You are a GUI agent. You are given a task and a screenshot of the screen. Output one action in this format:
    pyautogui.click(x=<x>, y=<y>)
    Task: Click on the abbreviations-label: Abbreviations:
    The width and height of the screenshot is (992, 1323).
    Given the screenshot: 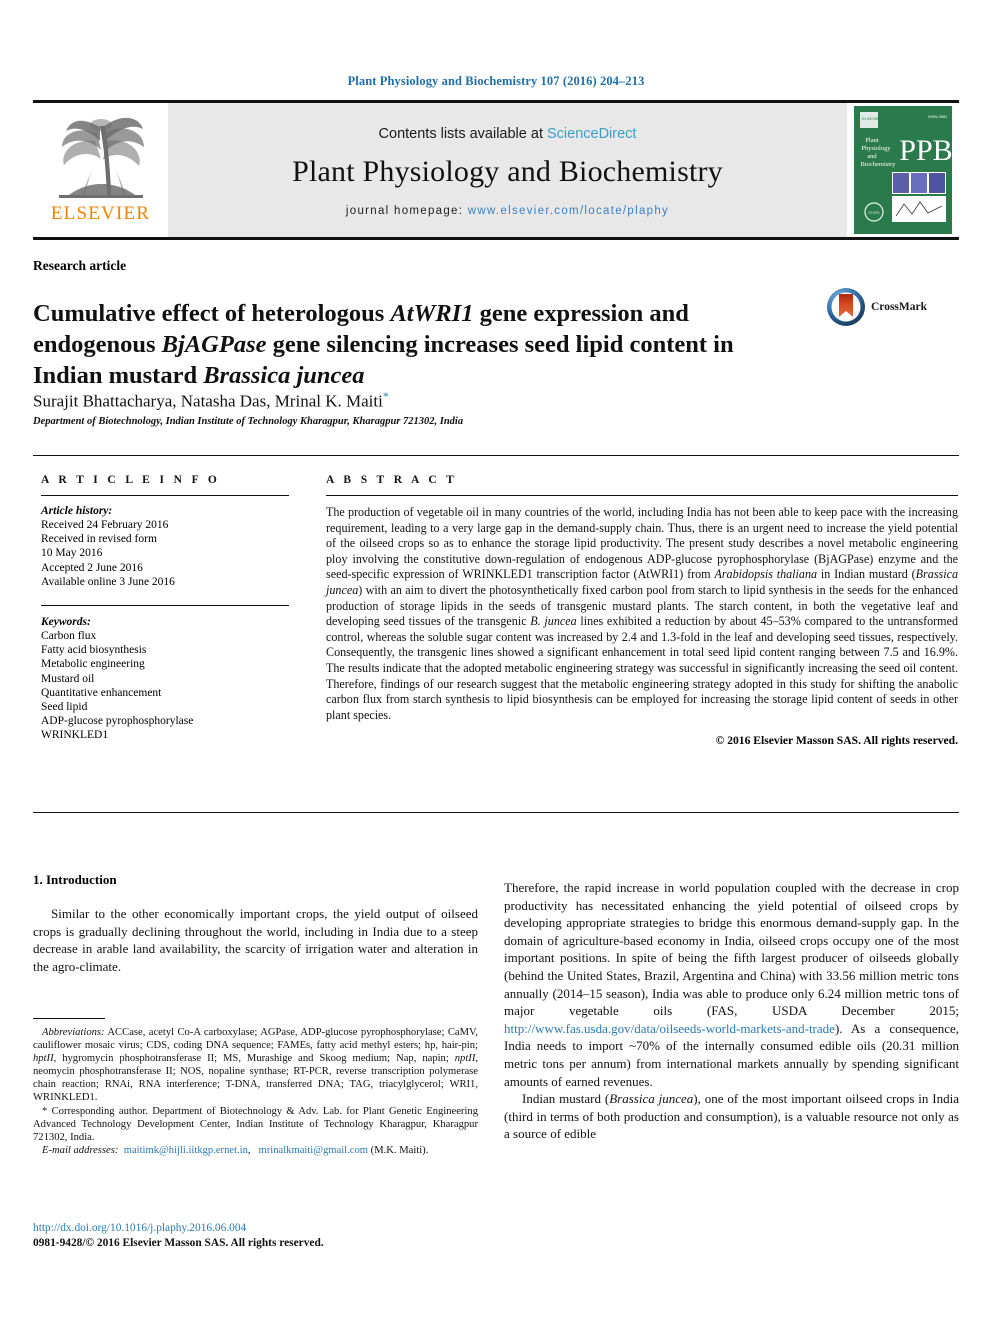 What is the action you would take?
    pyautogui.click(x=73, y=1032)
    